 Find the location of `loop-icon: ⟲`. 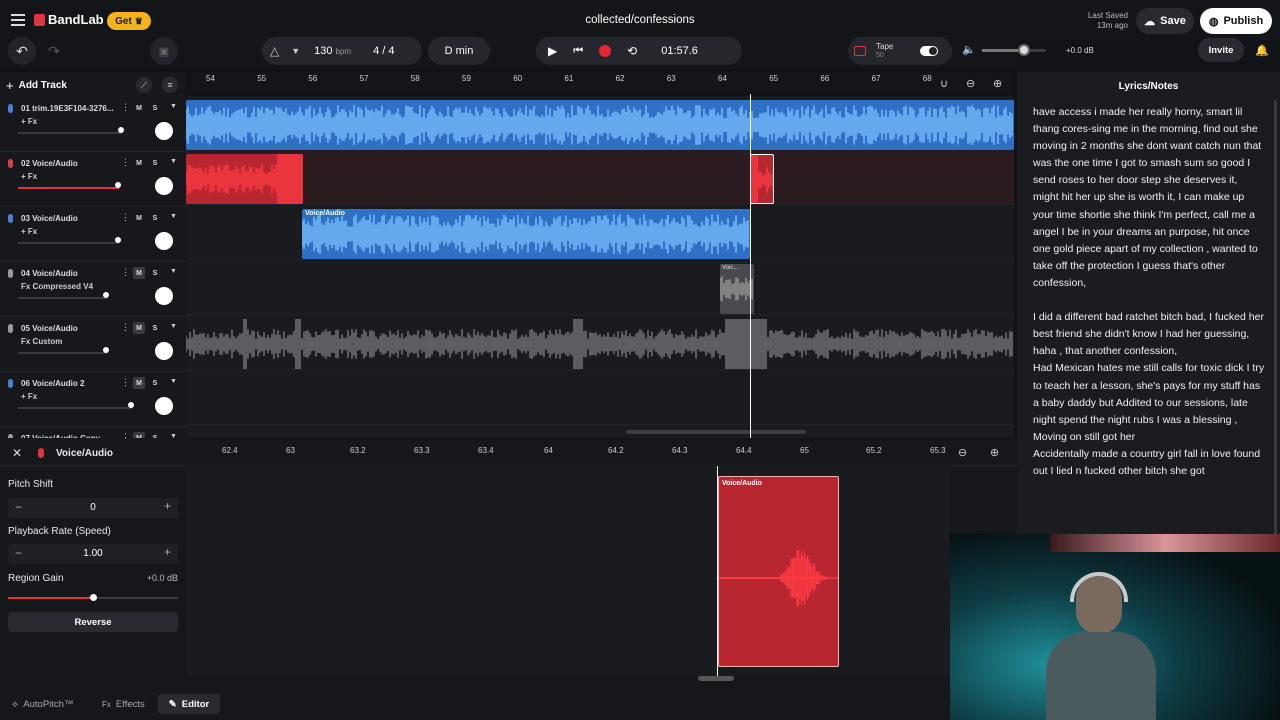

loop-icon: ⟲ is located at coordinates (632, 51).